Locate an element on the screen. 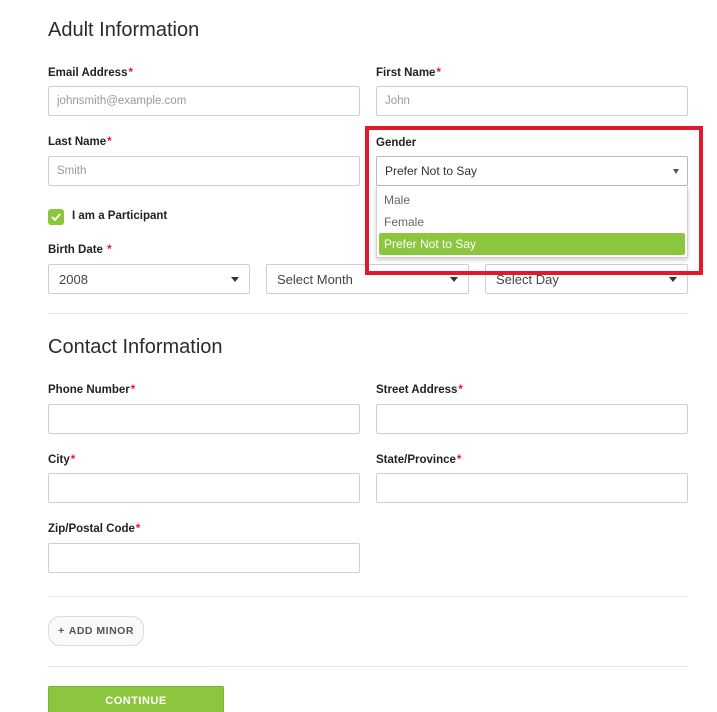  last-name-input is located at coordinates (204, 171).